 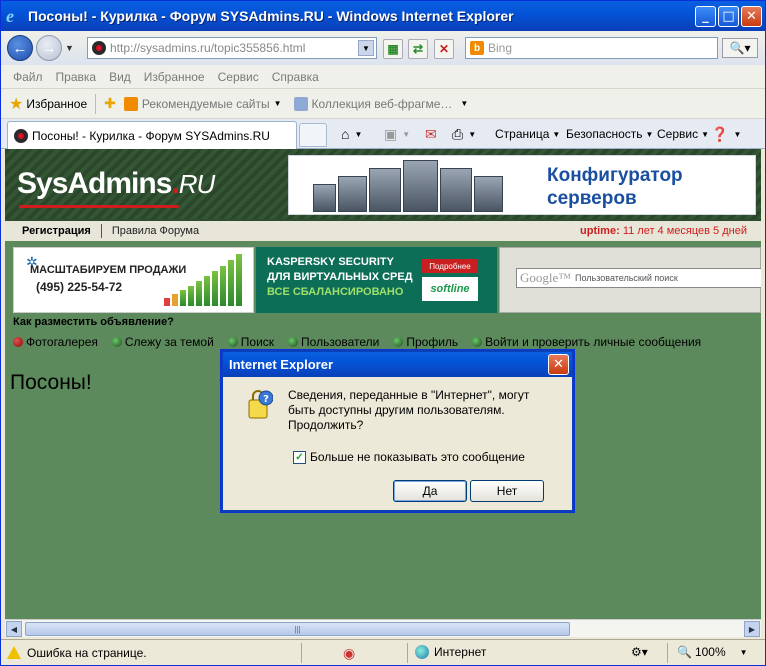 What do you see at coordinates (335, 292) in the screenshot?
I see `ad2-line3: ВСЕ СБАЛАНСИРОВАНО` at bounding box center [335, 292].